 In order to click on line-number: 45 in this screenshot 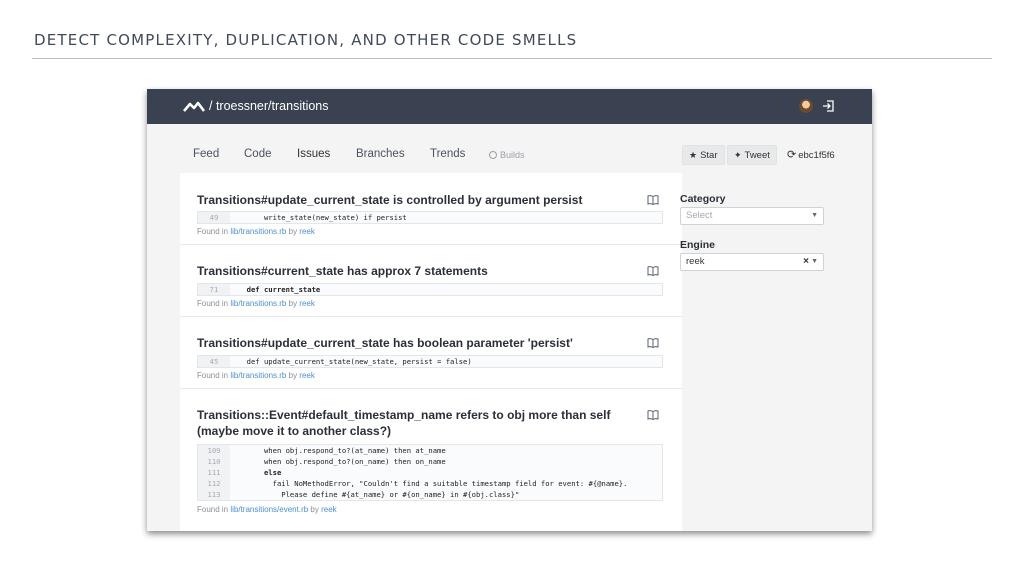, I will do `click(214, 361)`.